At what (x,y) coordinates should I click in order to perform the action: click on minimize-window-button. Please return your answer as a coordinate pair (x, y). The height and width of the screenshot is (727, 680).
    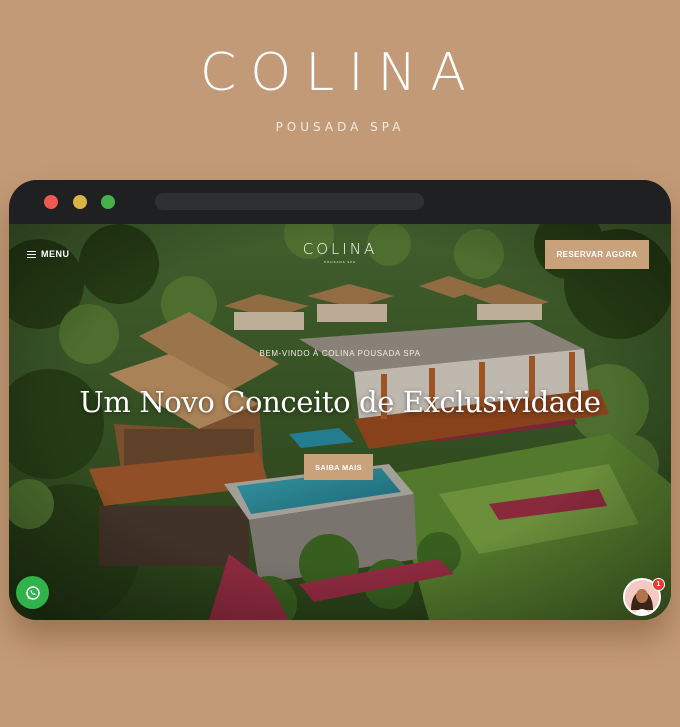
    Looking at the image, I should click on (80, 202).